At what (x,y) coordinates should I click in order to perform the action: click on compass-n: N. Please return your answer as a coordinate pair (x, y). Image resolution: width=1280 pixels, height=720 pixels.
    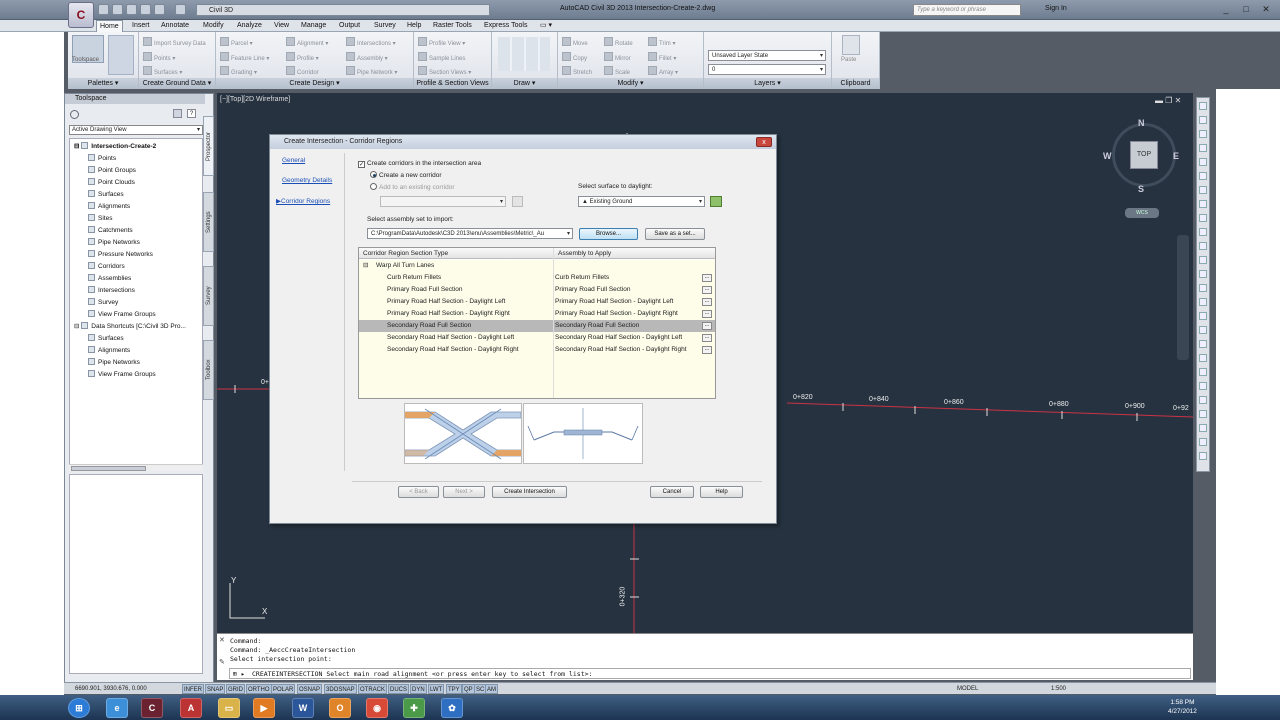
    Looking at the image, I should click on (1141, 123).